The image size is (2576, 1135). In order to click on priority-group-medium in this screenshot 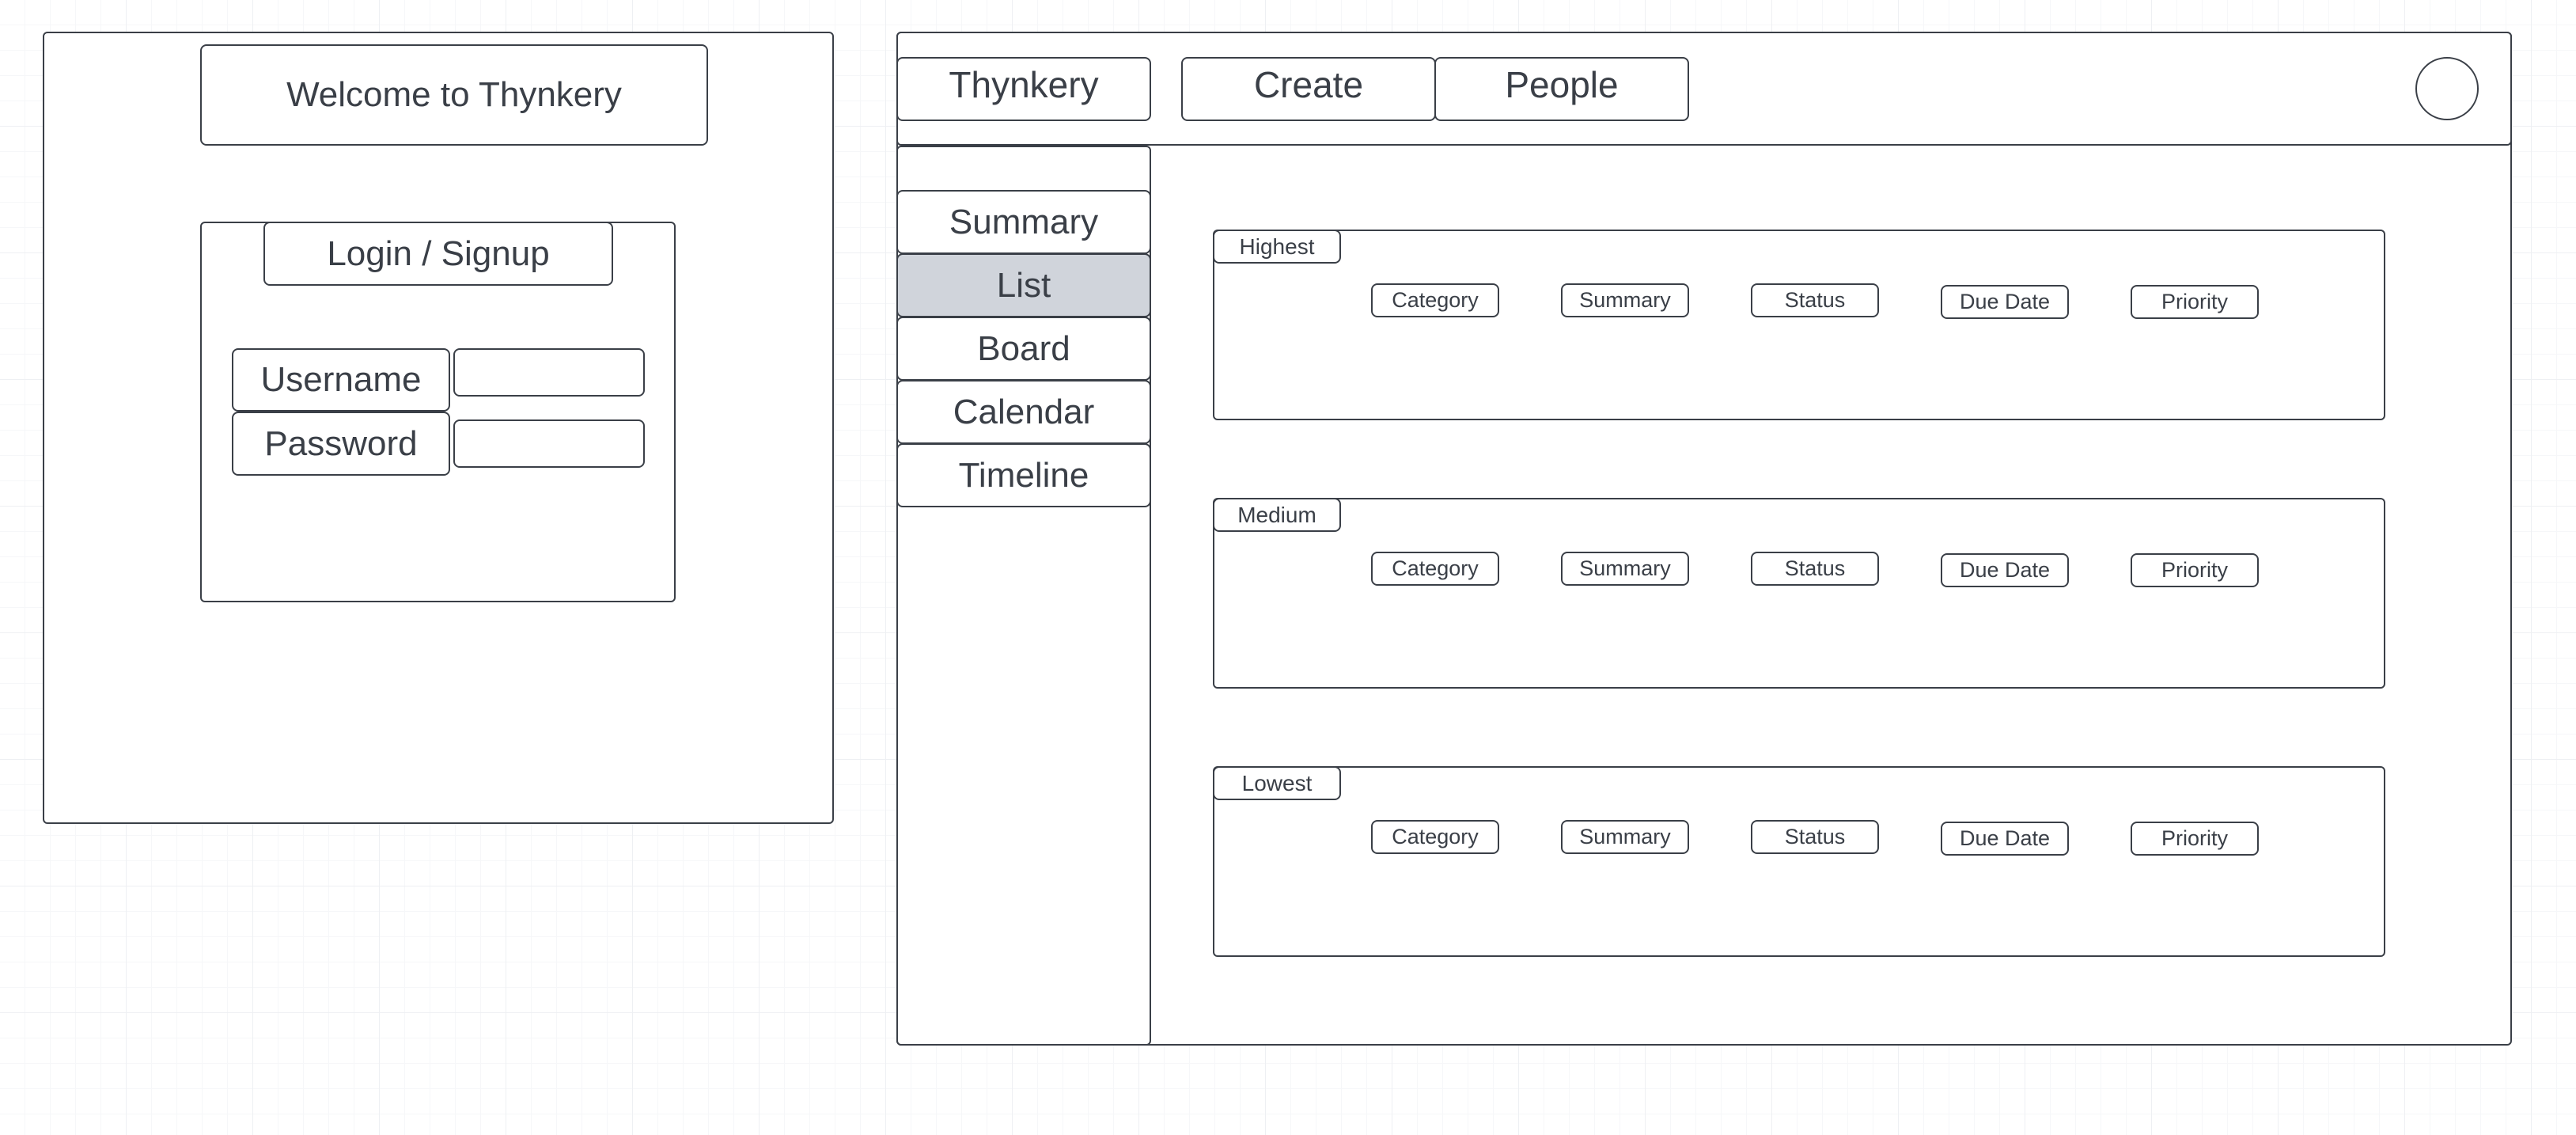, I will do `click(1799, 593)`.